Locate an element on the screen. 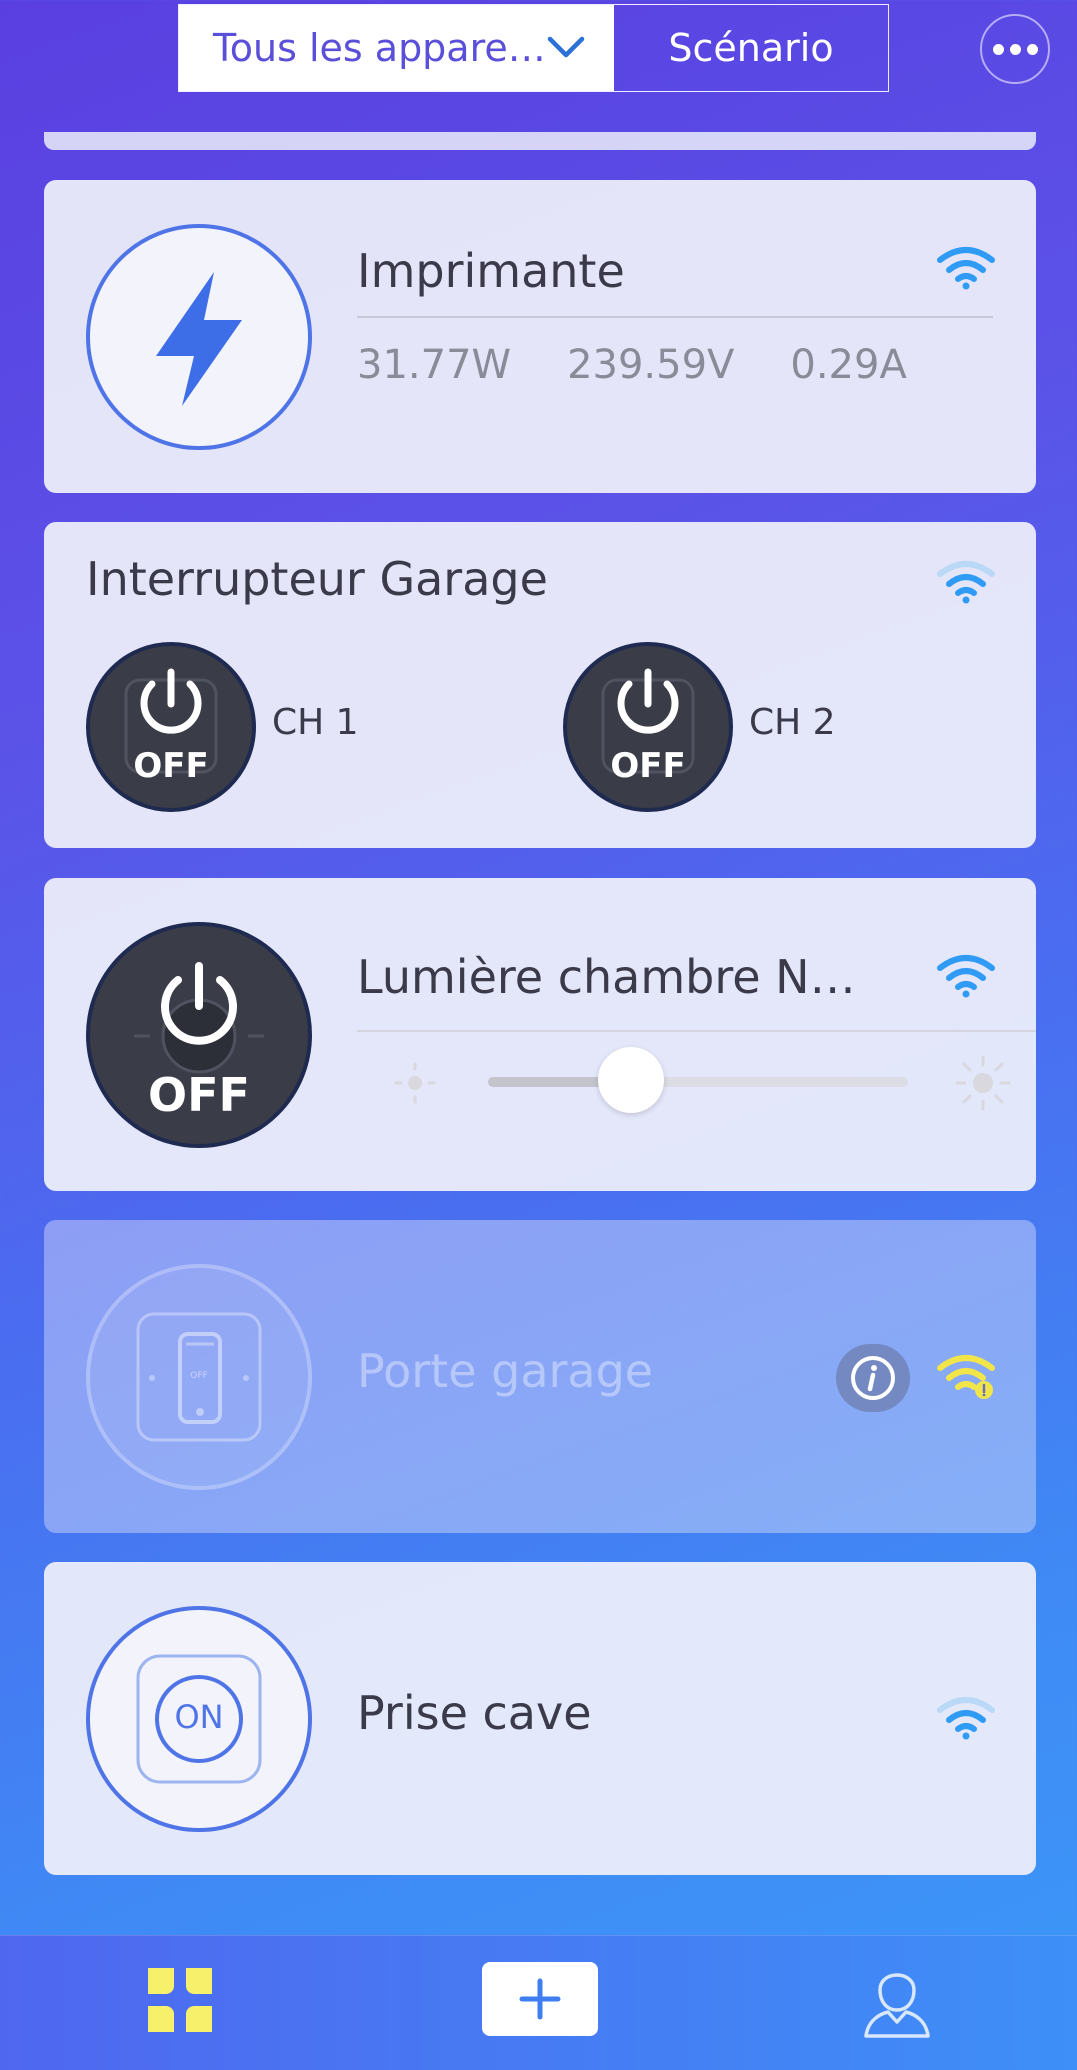  door-switch-text: OFF is located at coordinates (199, 1376).